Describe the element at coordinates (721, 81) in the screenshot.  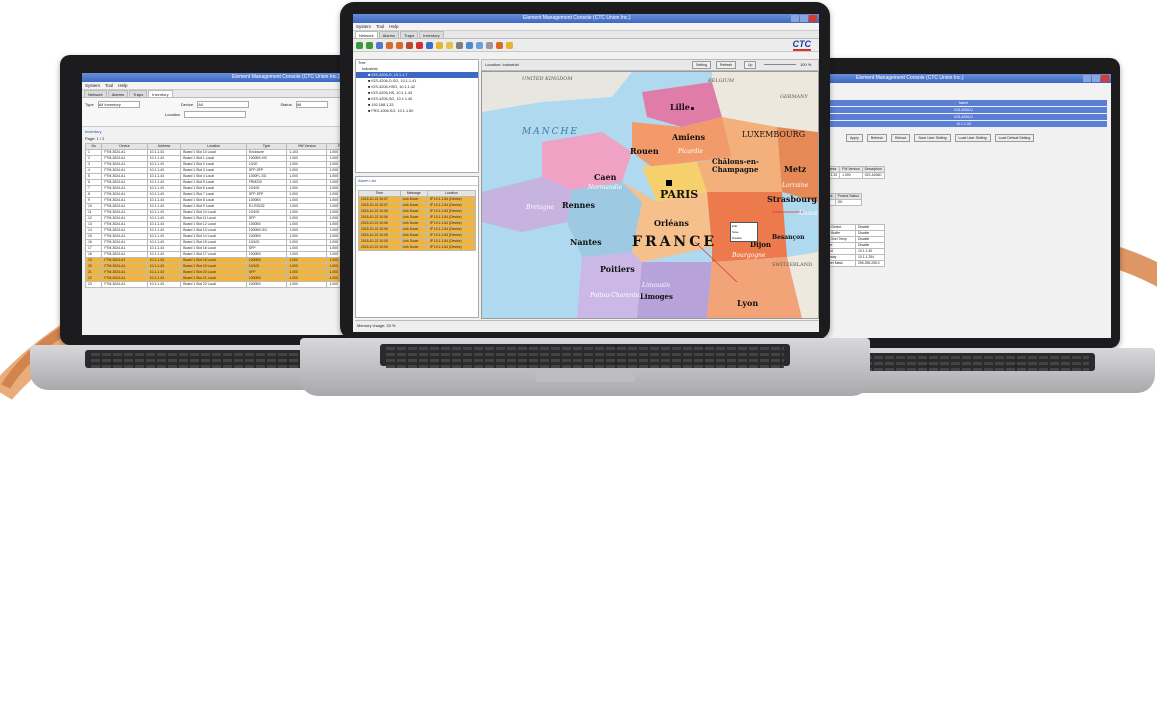
I see `map-label-belgium: BELGIUM` at that location.